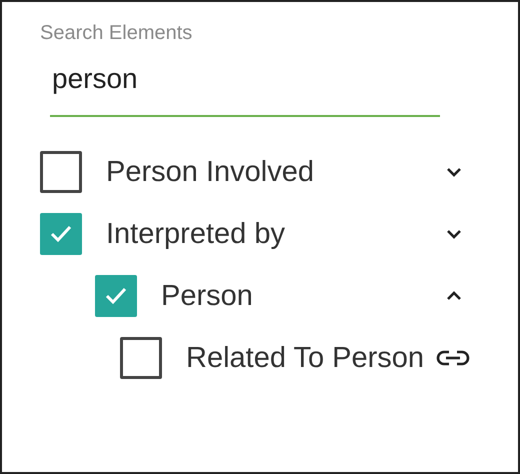  What do you see at coordinates (116, 33) in the screenshot?
I see `search-label: Search Elements` at bounding box center [116, 33].